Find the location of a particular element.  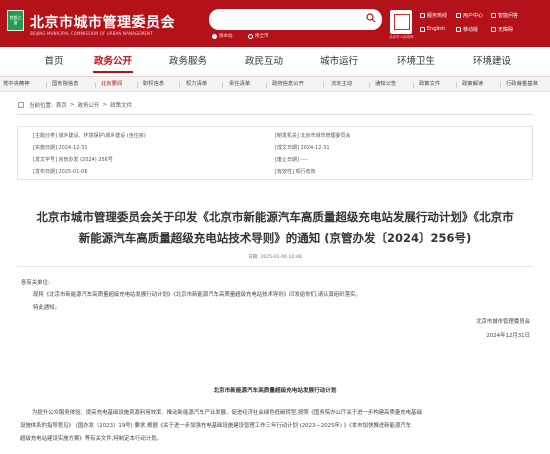

tool-label: 移动版 is located at coordinates (471, 30).